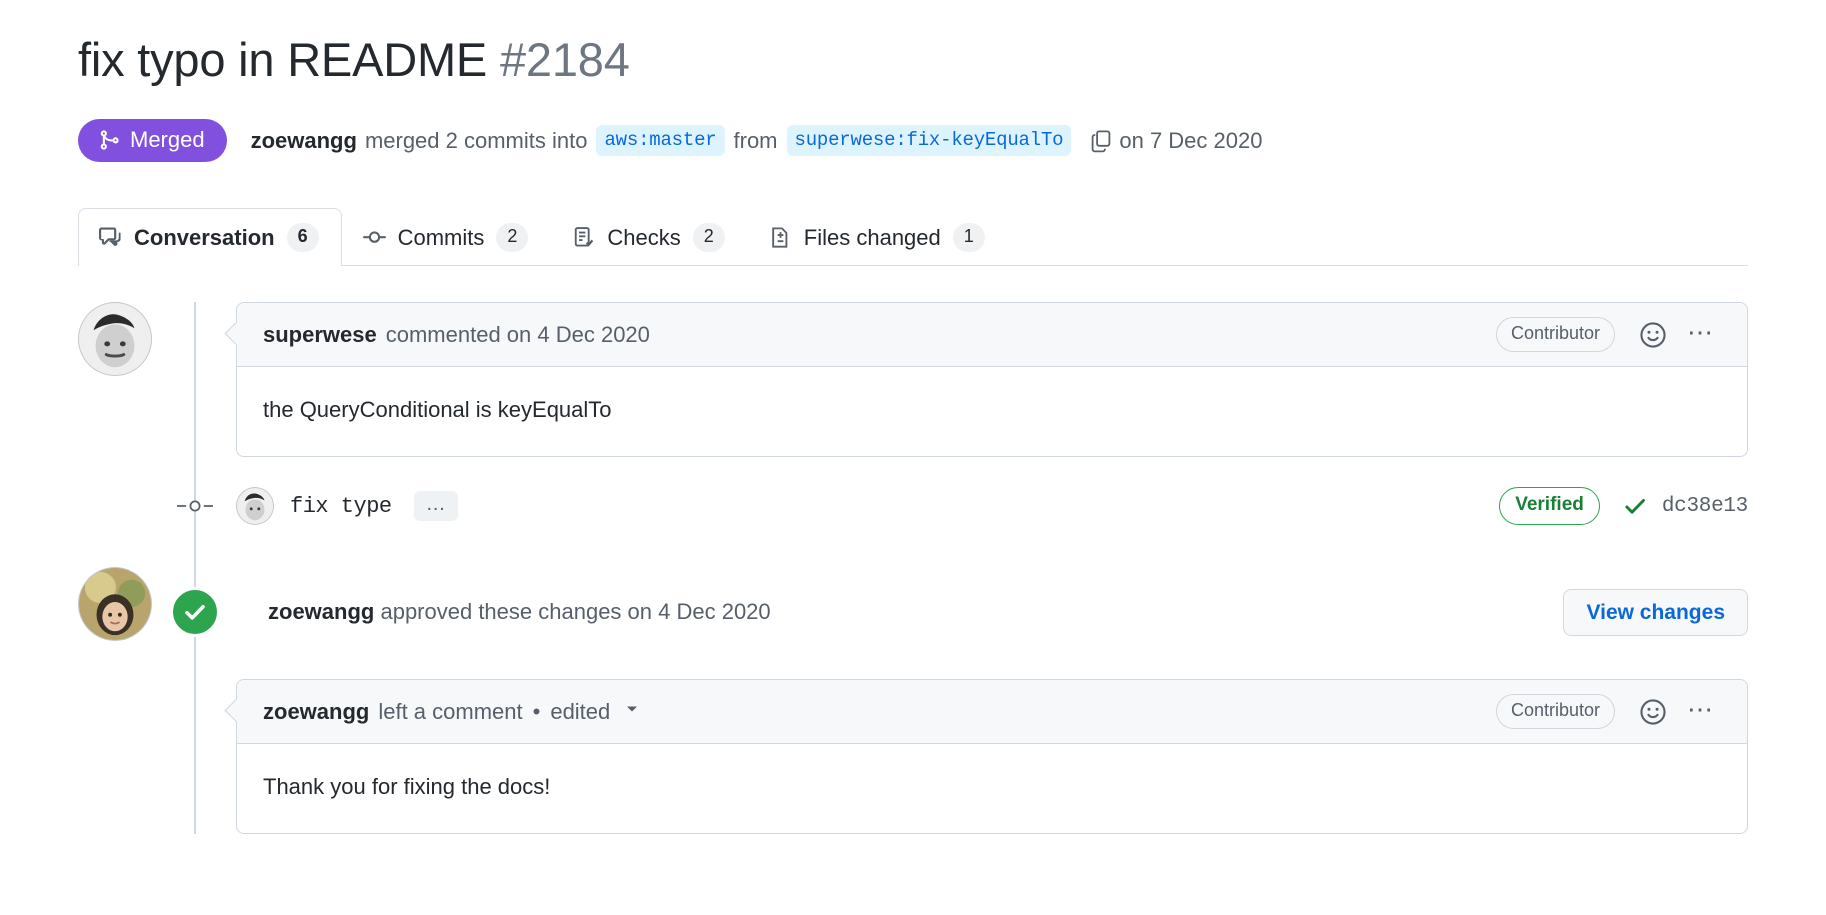 Image resolution: width=1826 pixels, height=915 pixels. What do you see at coordinates (450, 711) in the screenshot?
I see `comment-action: left a comment` at bounding box center [450, 711].